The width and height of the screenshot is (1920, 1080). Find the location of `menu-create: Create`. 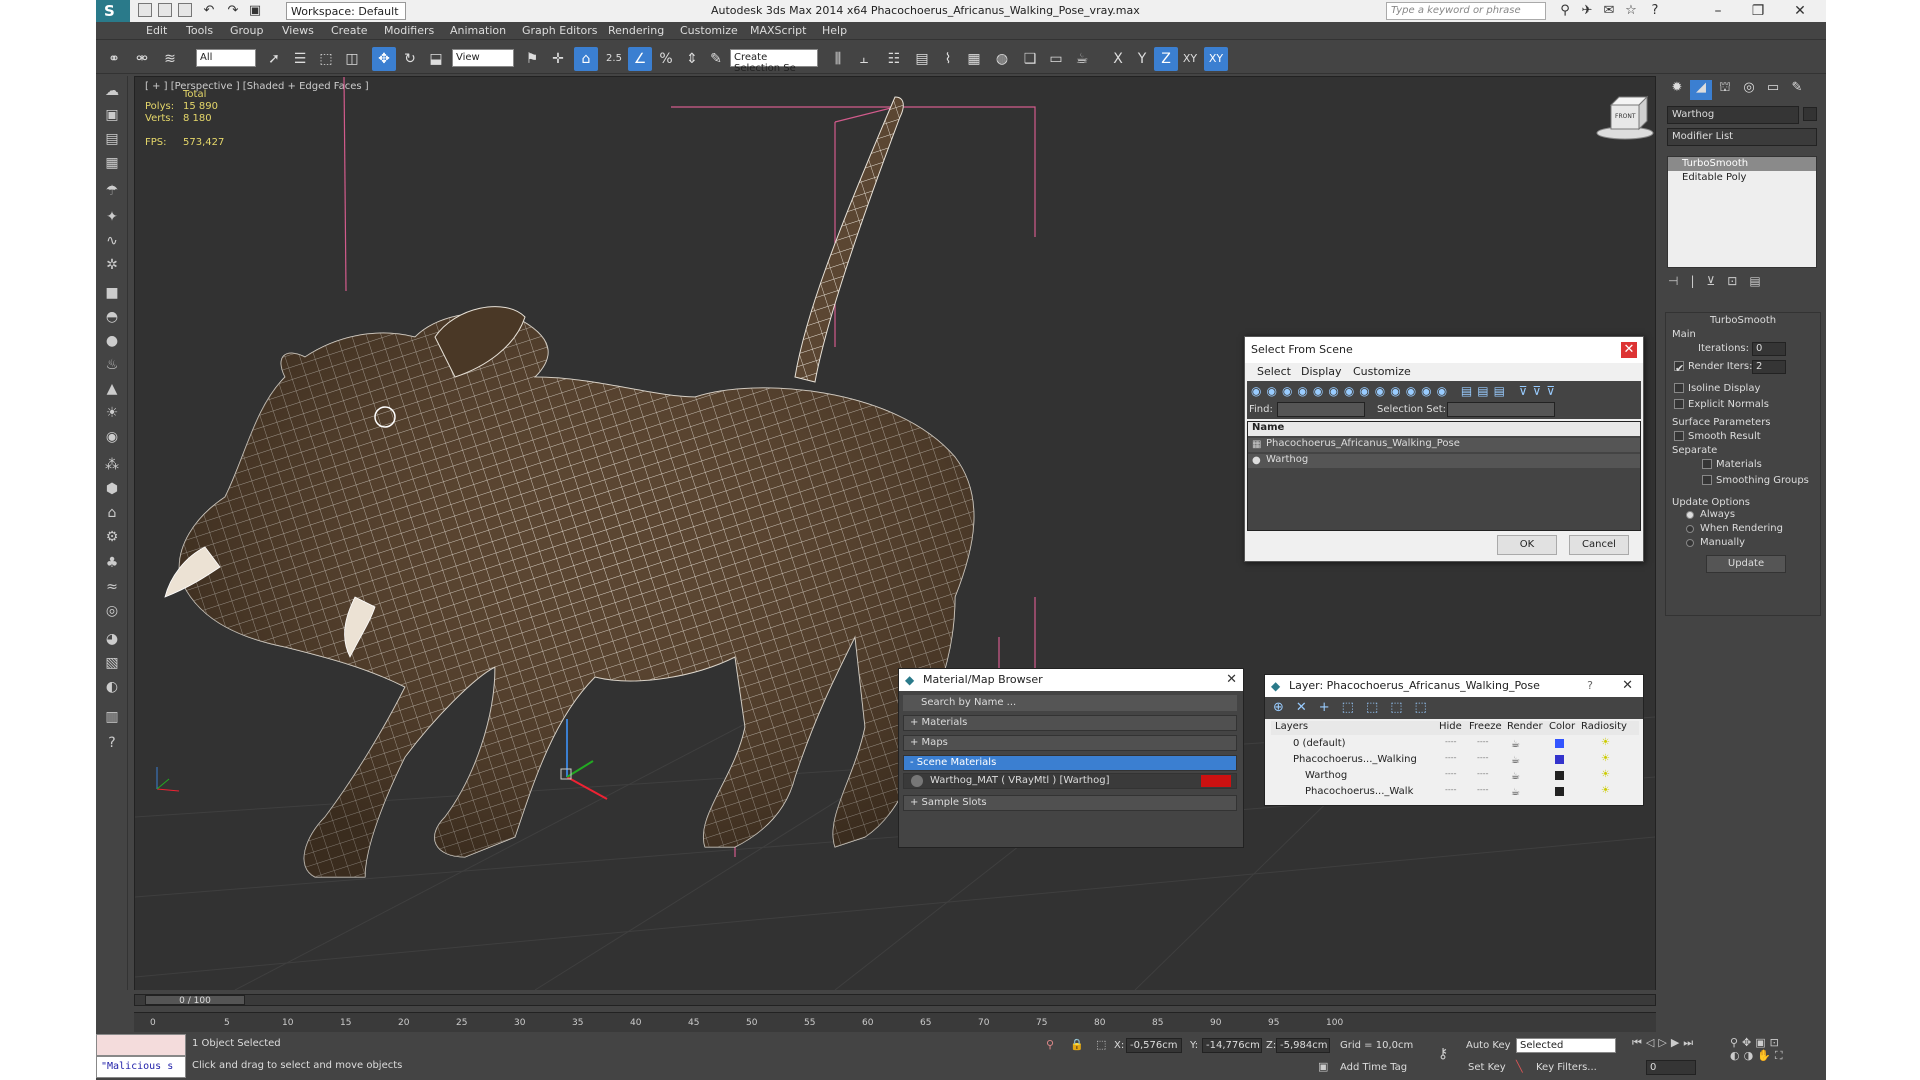

menu-create: Create is located at coordinates (349, 30).